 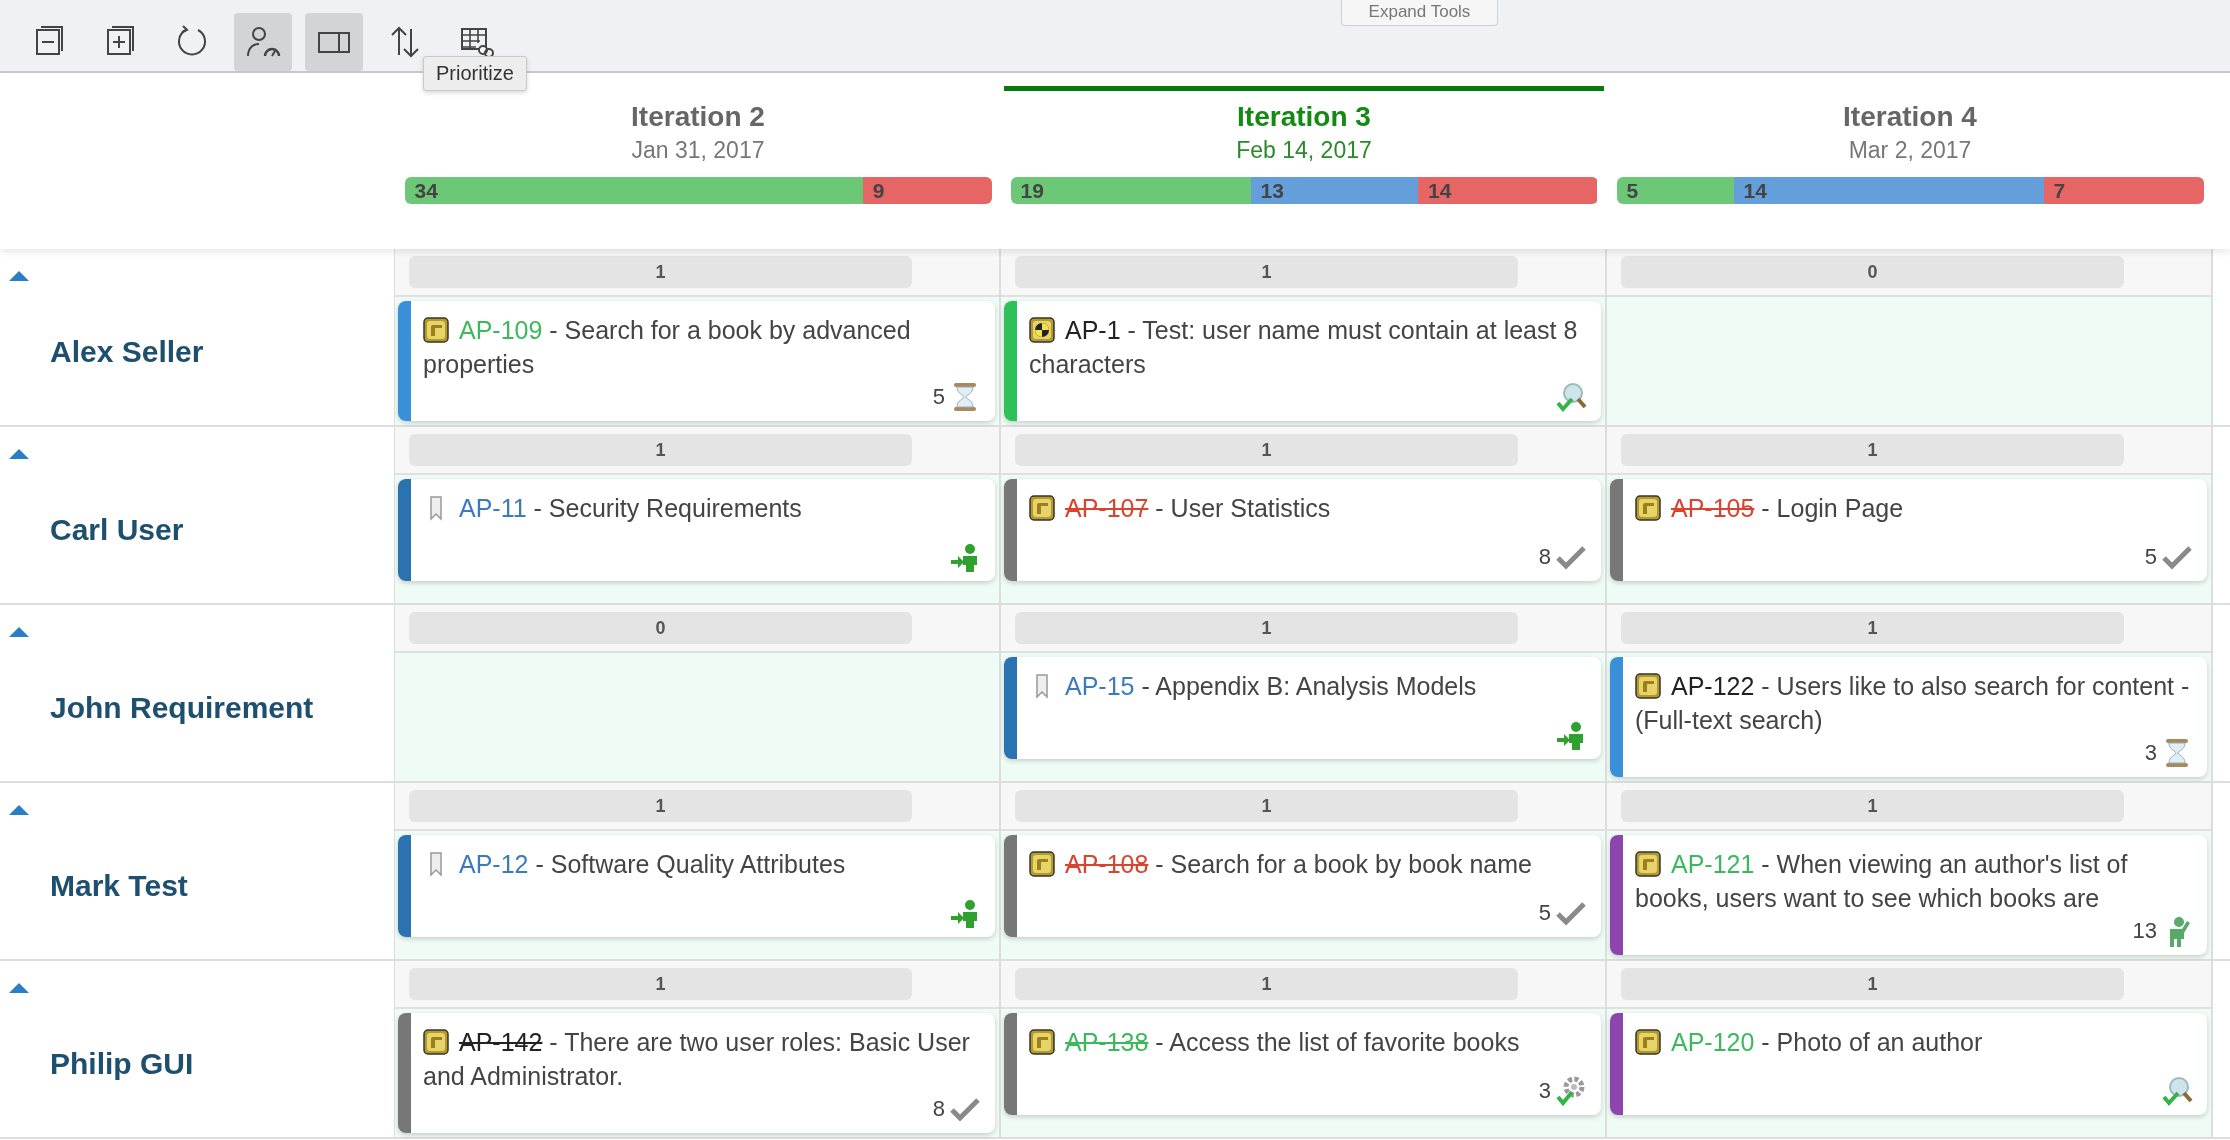 What do you see at coordinates (493, 508) in the screenshot?
I see `item-link: AP-11` at bounding box center [493, 508].